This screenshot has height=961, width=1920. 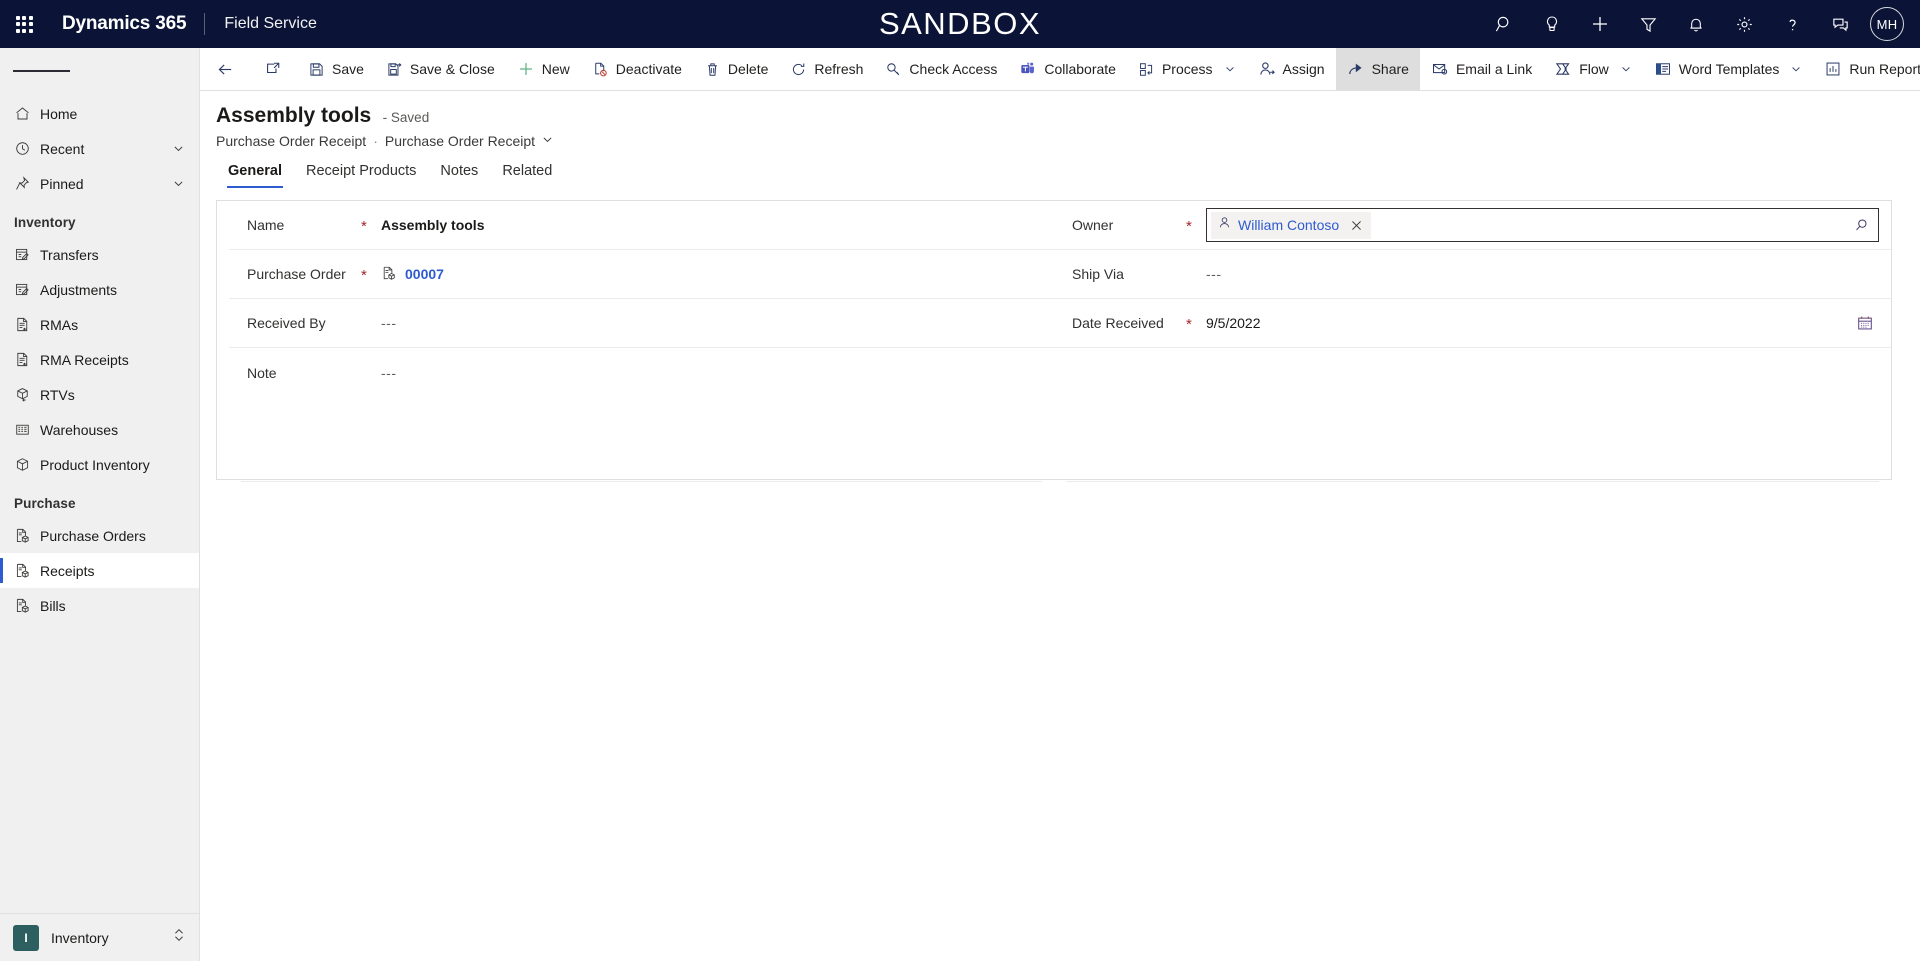 What do you see at coordinates (1792, 24) in the screenshot?
I see `question-icon` at bounding box center [1792, 24].